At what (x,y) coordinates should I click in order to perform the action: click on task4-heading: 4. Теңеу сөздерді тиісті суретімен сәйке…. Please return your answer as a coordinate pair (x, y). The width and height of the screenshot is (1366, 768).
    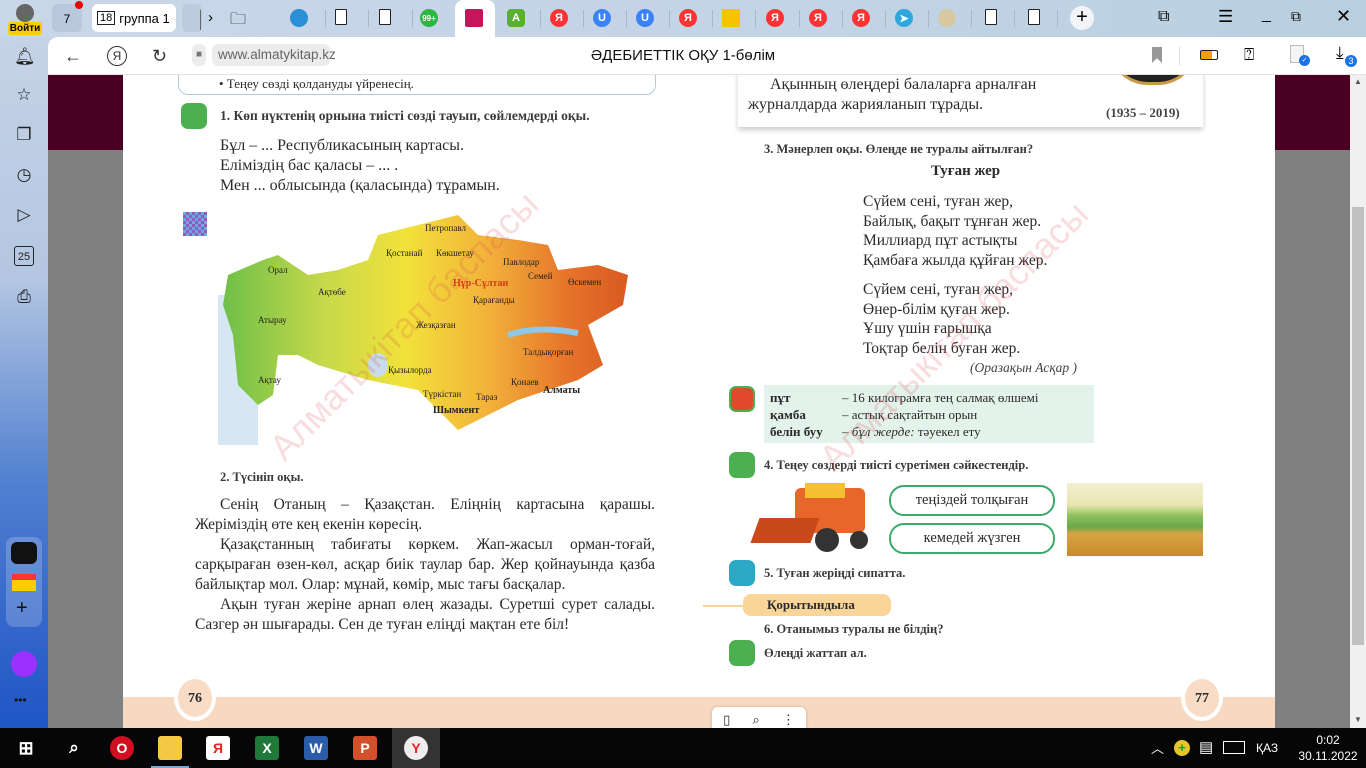
    Looking at the image, I should click on (896, 465).